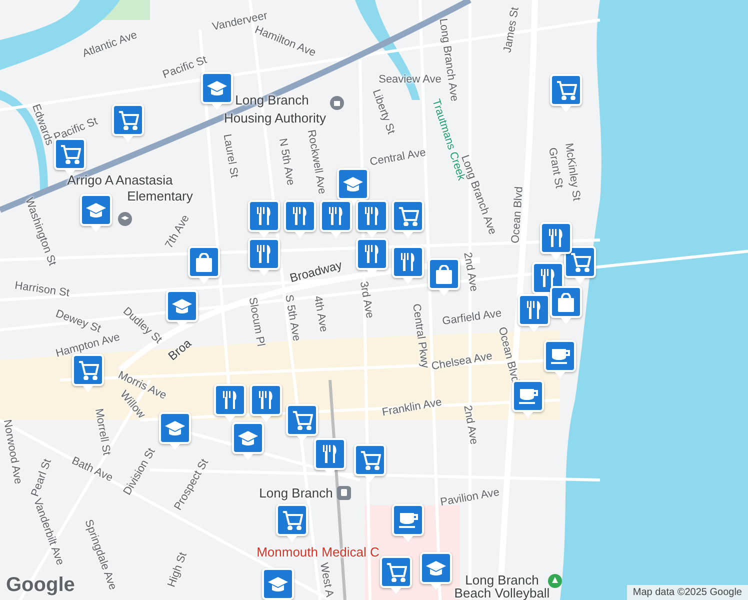 The image size is (748, 600). Describe the element at coordinates (344, 493) in the screenshot. I see `train-icon` at that location.